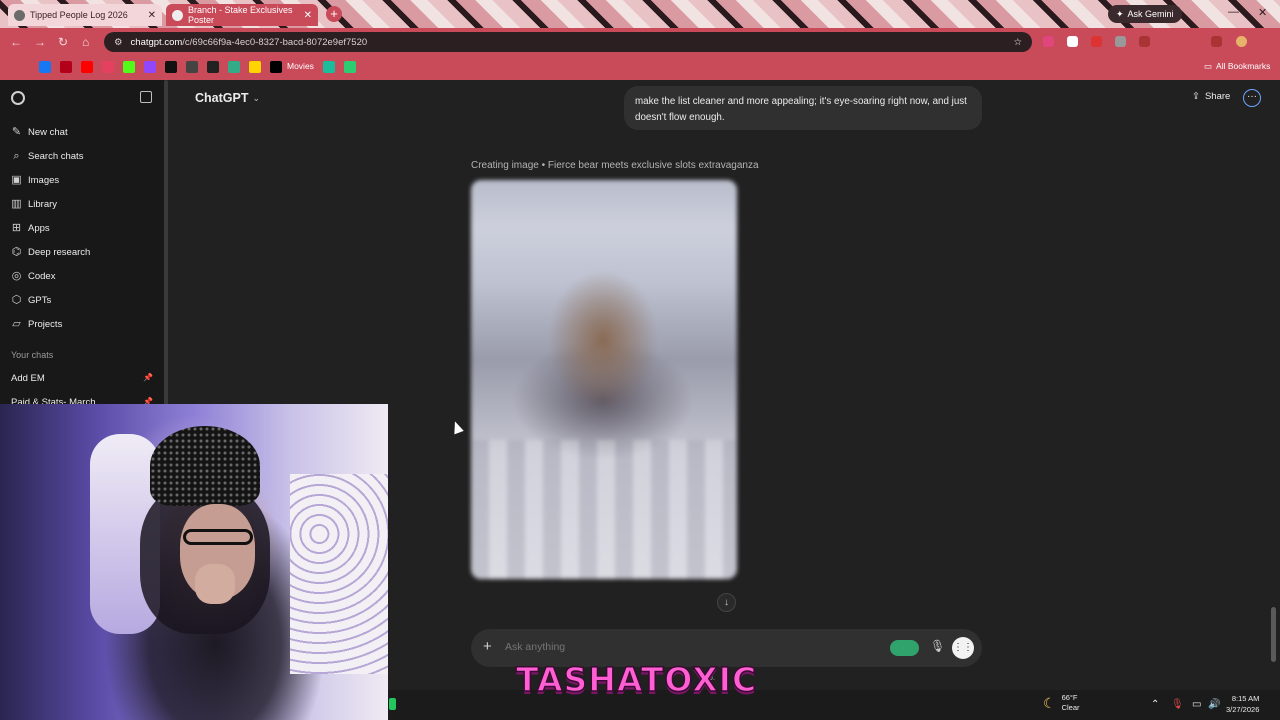 The width and height of the screenshot is (1280, 720). Describe the element at coordinates (166, 250) in the screenshot. I see `sidebar-scrollbar` at that location.